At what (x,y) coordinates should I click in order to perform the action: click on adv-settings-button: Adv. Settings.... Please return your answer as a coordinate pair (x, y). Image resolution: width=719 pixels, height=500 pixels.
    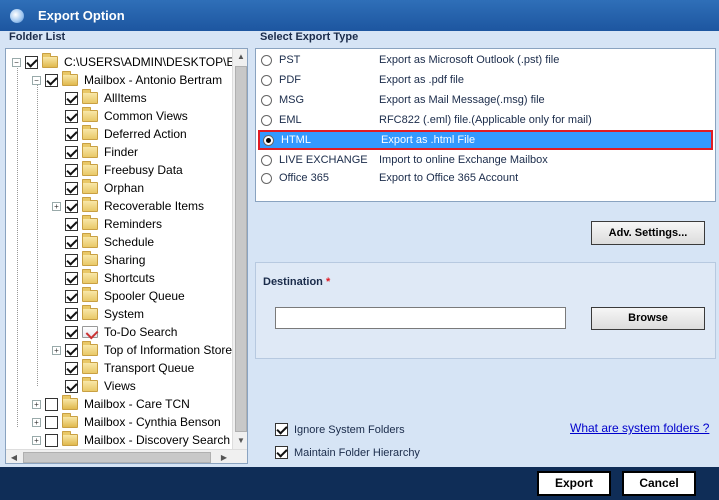
    Looking at the image, I should click on (648, 233).